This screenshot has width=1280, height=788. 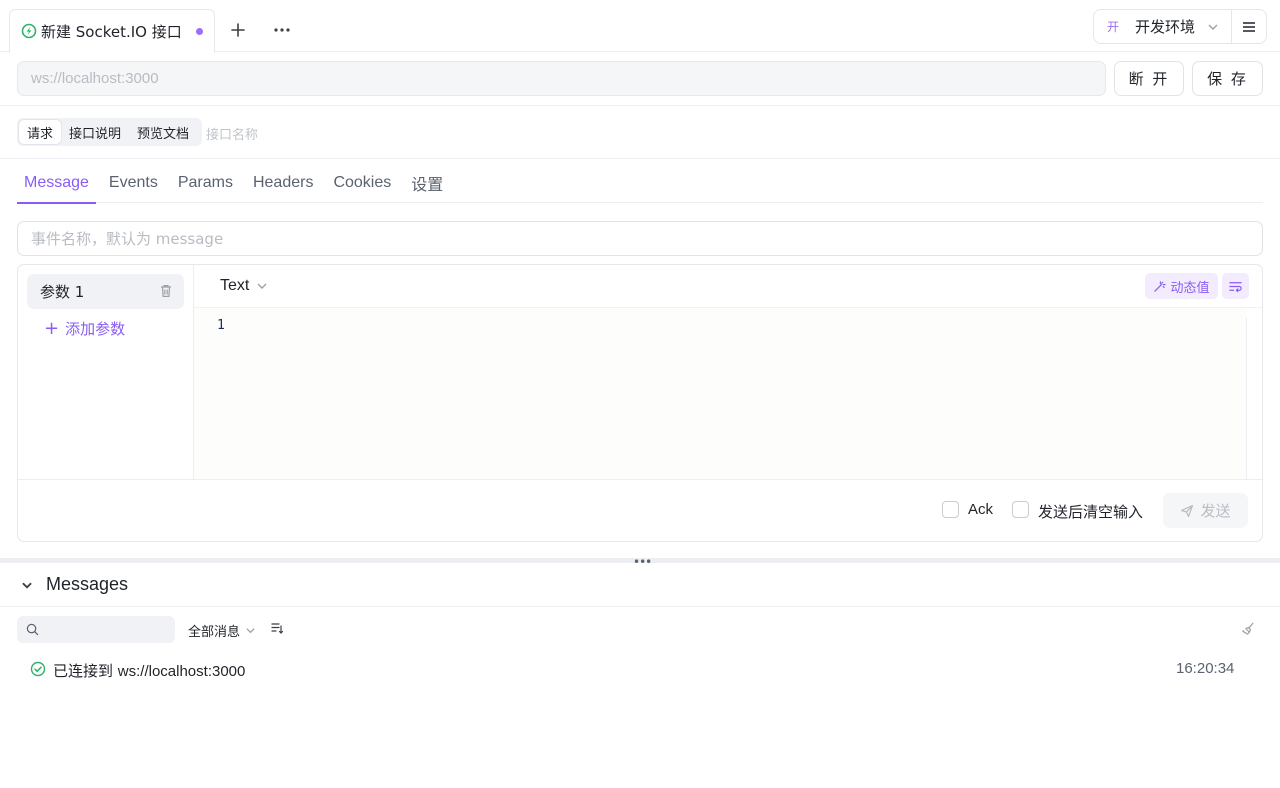 What do you see at coordinates (85, 671) in the screenshot?
I see `message-prefix: 已连接到` at bounding box center [85, 671].